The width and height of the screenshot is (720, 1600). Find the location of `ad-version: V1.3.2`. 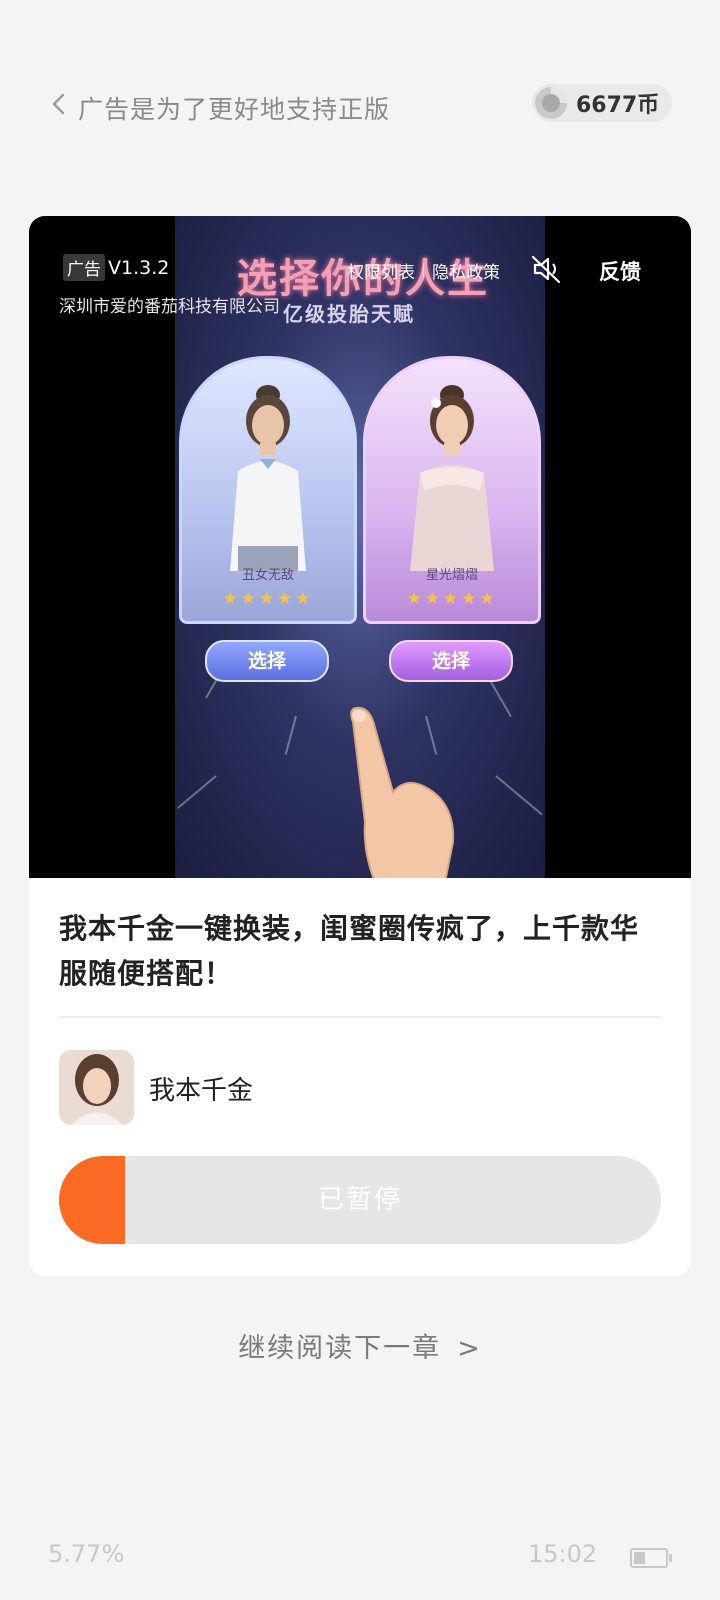

ad-version: V1.3.2 is located at coordinates (139, 267).